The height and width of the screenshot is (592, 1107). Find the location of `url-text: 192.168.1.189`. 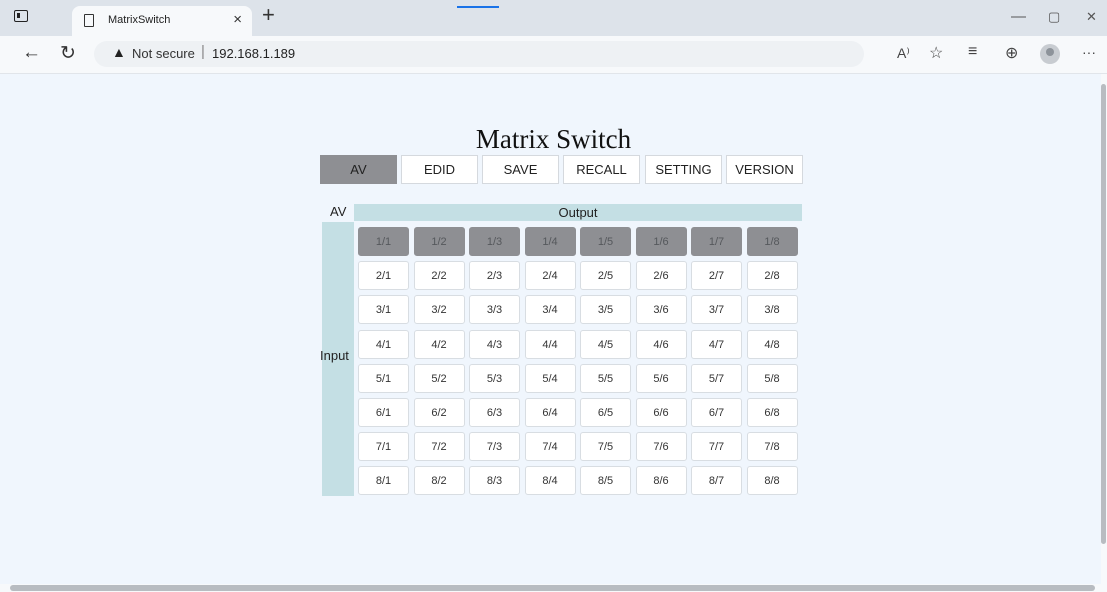

url-text: 192.168.1.189 is located at coordinates (253, 53).